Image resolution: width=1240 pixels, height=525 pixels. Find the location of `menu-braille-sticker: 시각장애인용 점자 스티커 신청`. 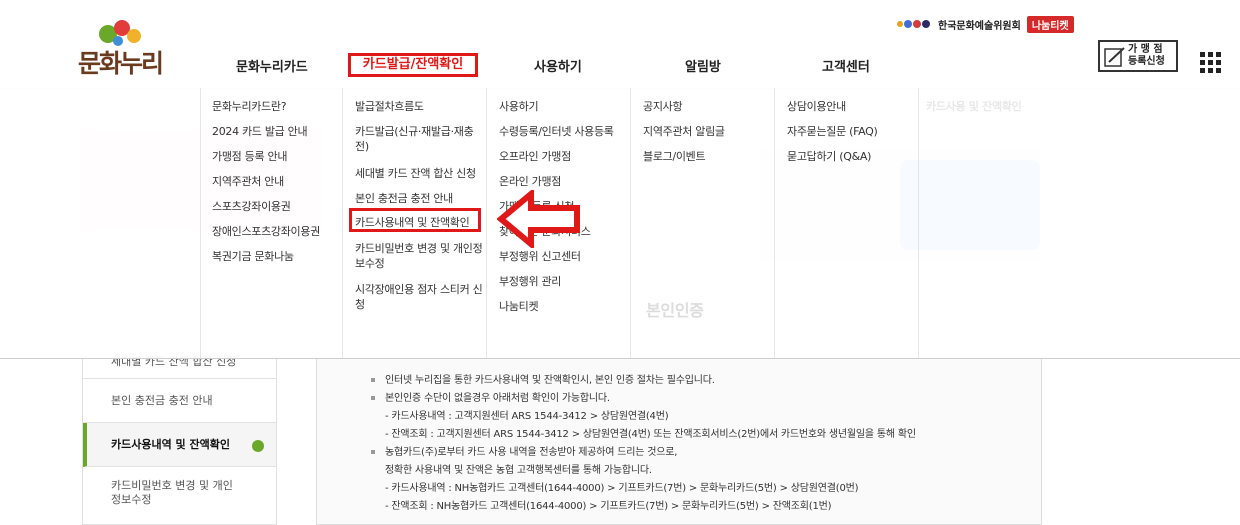

menu-braille-sticker: 시각장애인용 점자 스티커 신청 is located at coordinates (419, 297).